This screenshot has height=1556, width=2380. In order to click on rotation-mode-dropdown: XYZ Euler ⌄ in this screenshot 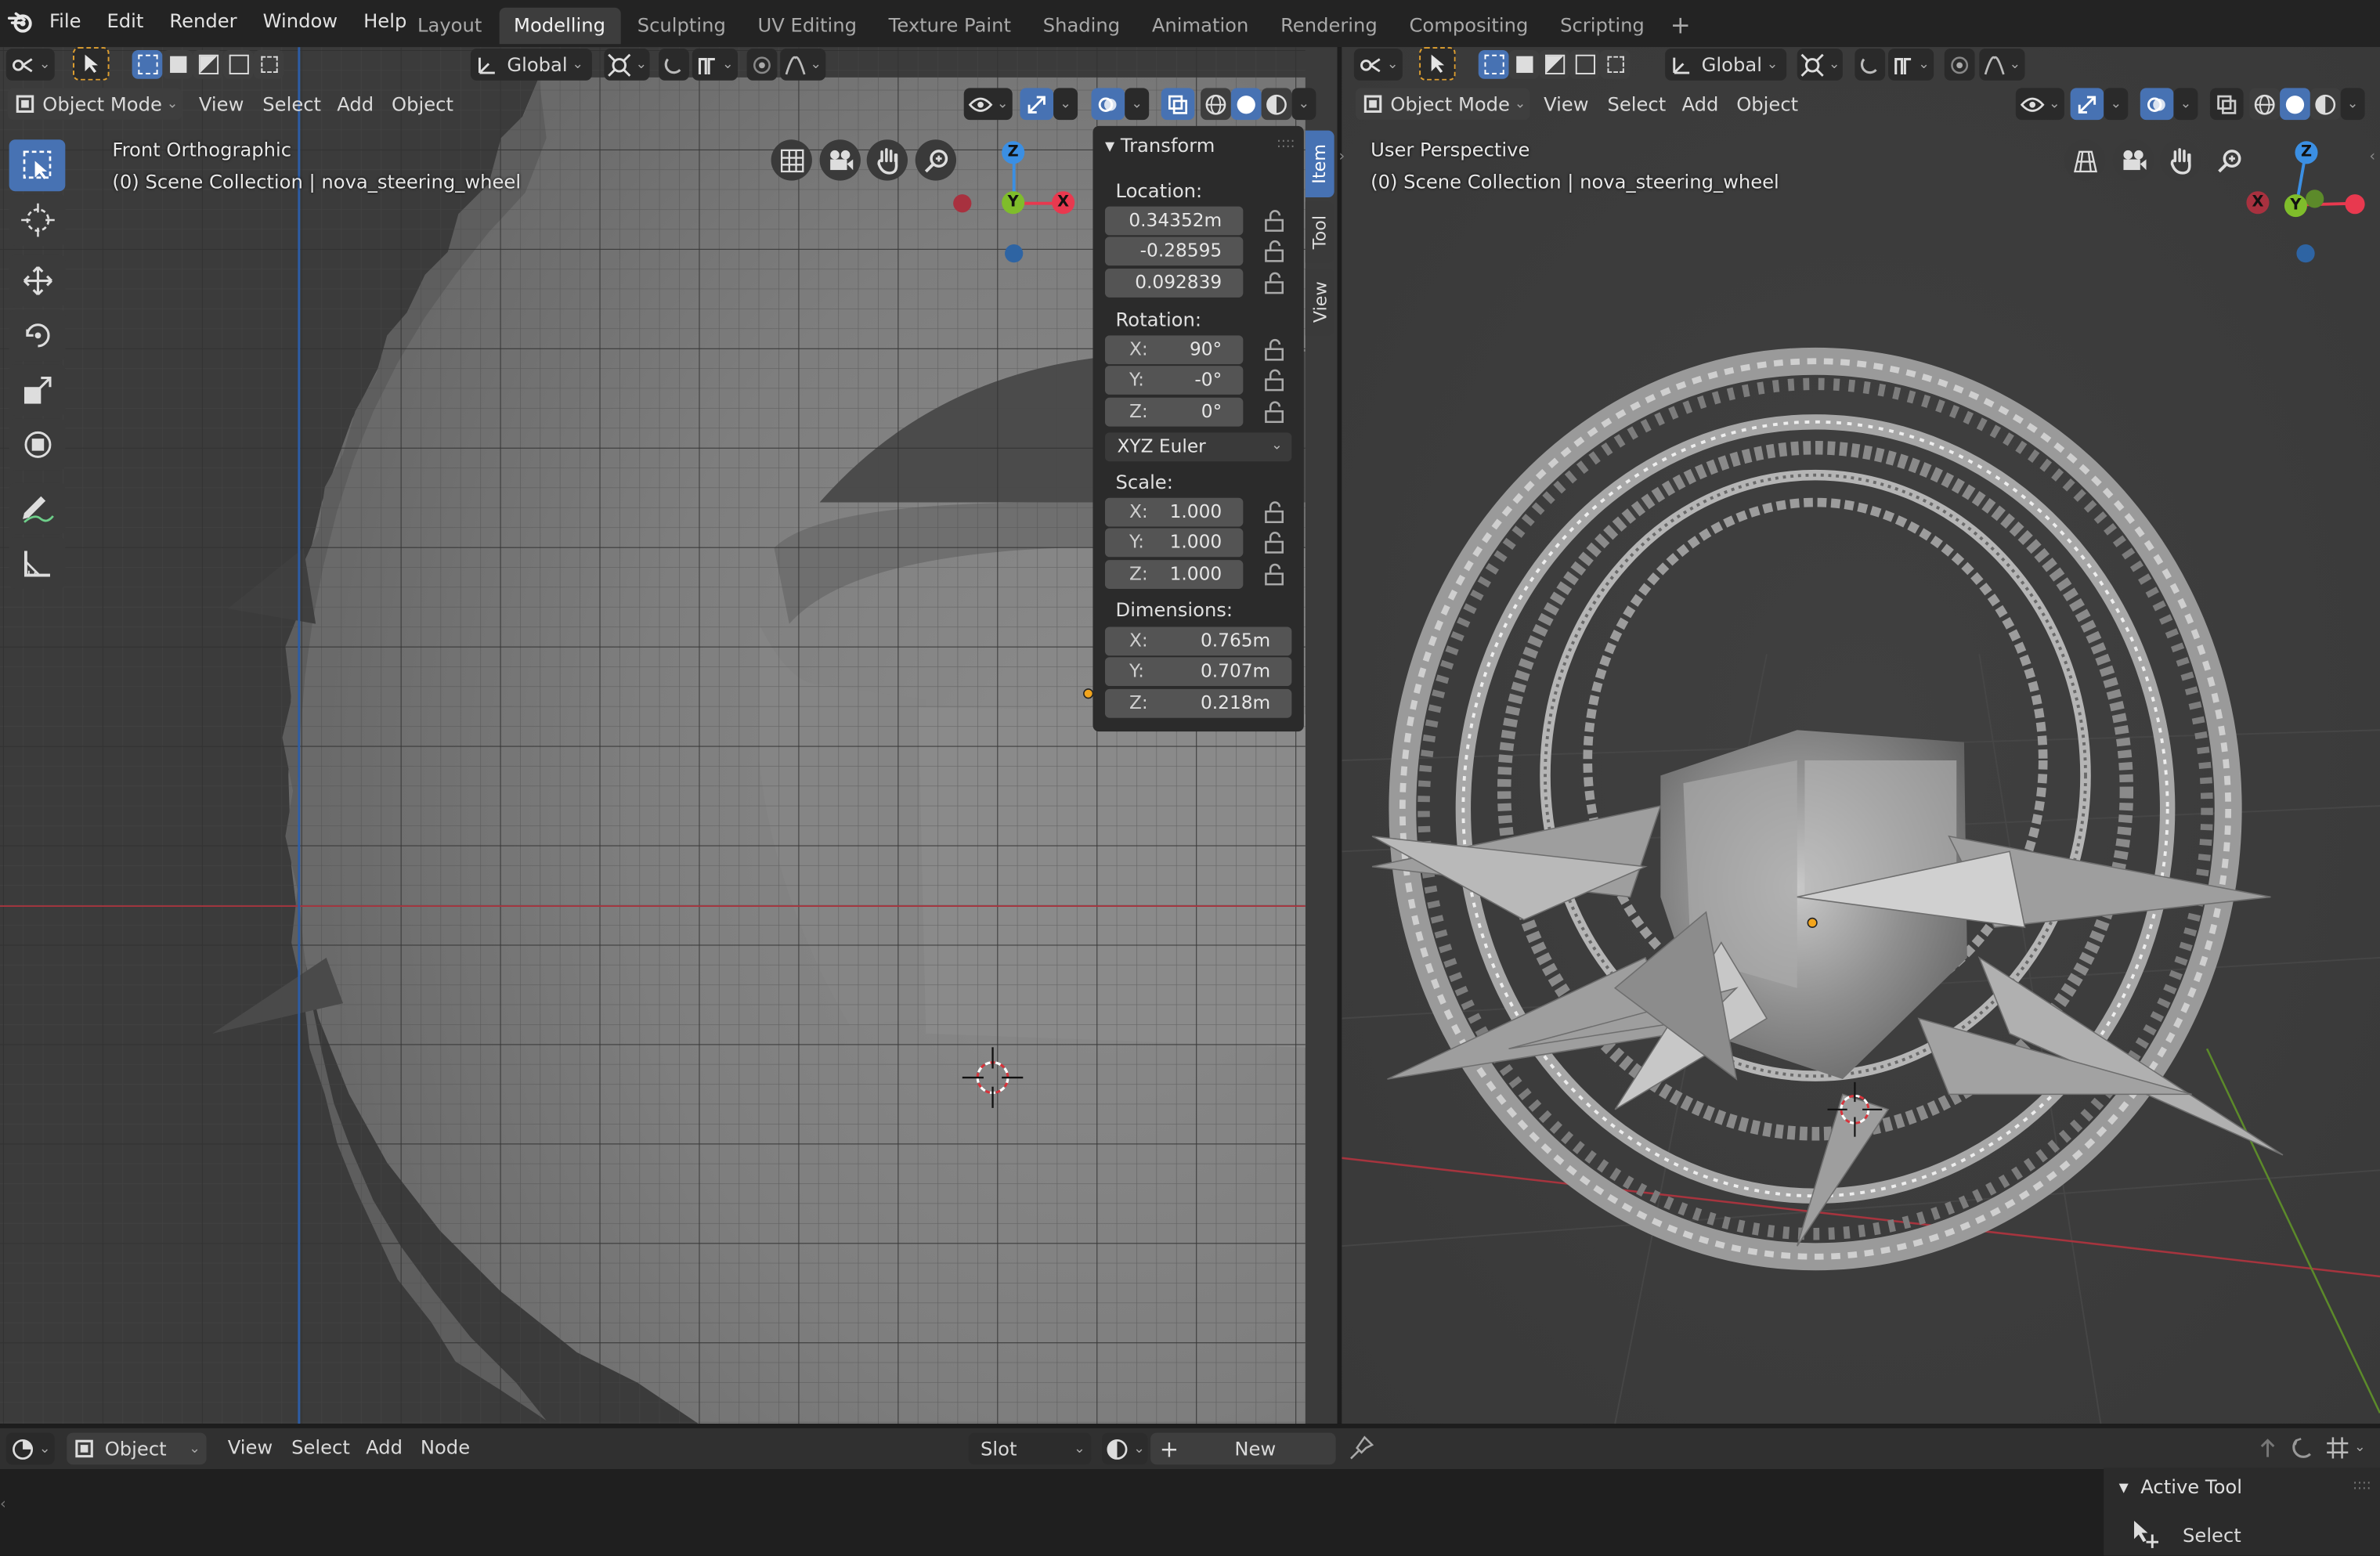, I will do `click(1198, 447)`.